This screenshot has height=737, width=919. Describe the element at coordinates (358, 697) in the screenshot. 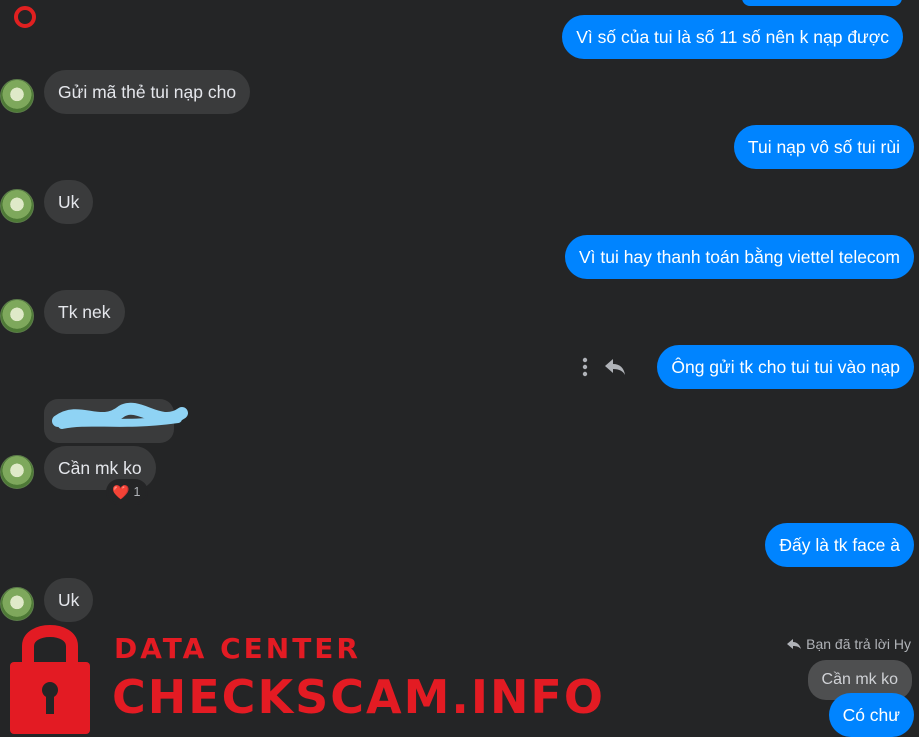

I see `watermark-subtitle: CHECKSCAM.INFO` at that location.